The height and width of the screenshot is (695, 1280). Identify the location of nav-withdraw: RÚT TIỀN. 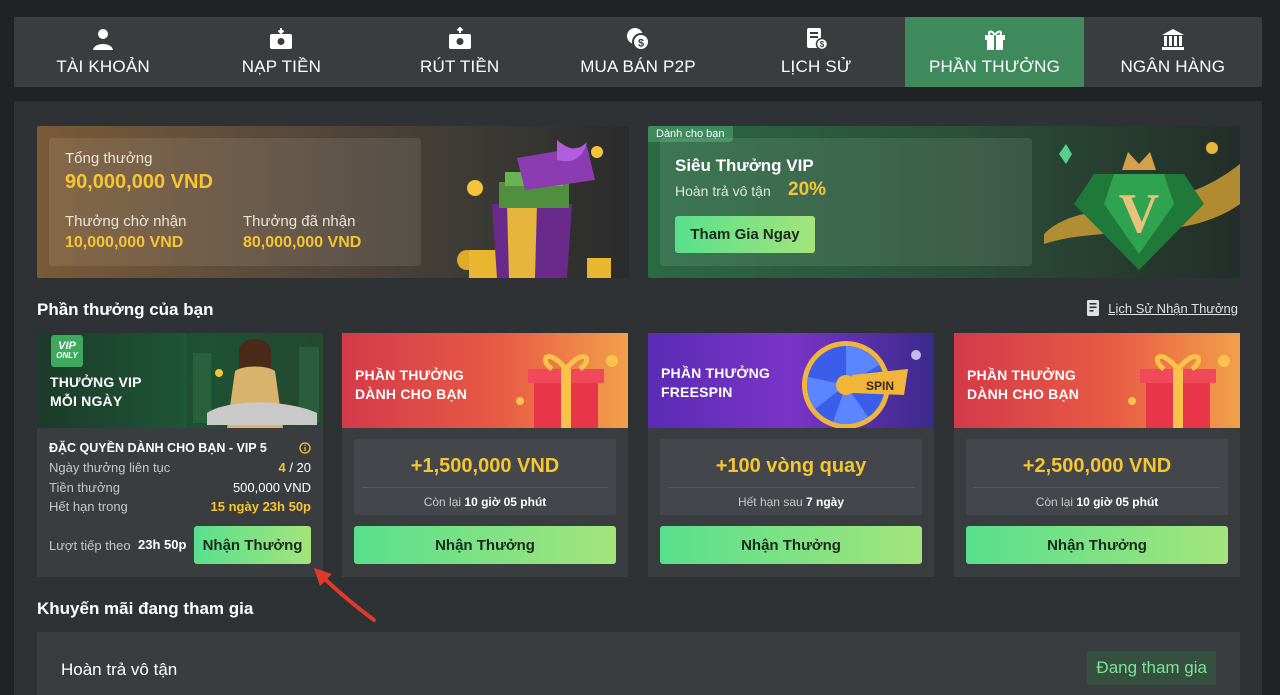
(460, 52).